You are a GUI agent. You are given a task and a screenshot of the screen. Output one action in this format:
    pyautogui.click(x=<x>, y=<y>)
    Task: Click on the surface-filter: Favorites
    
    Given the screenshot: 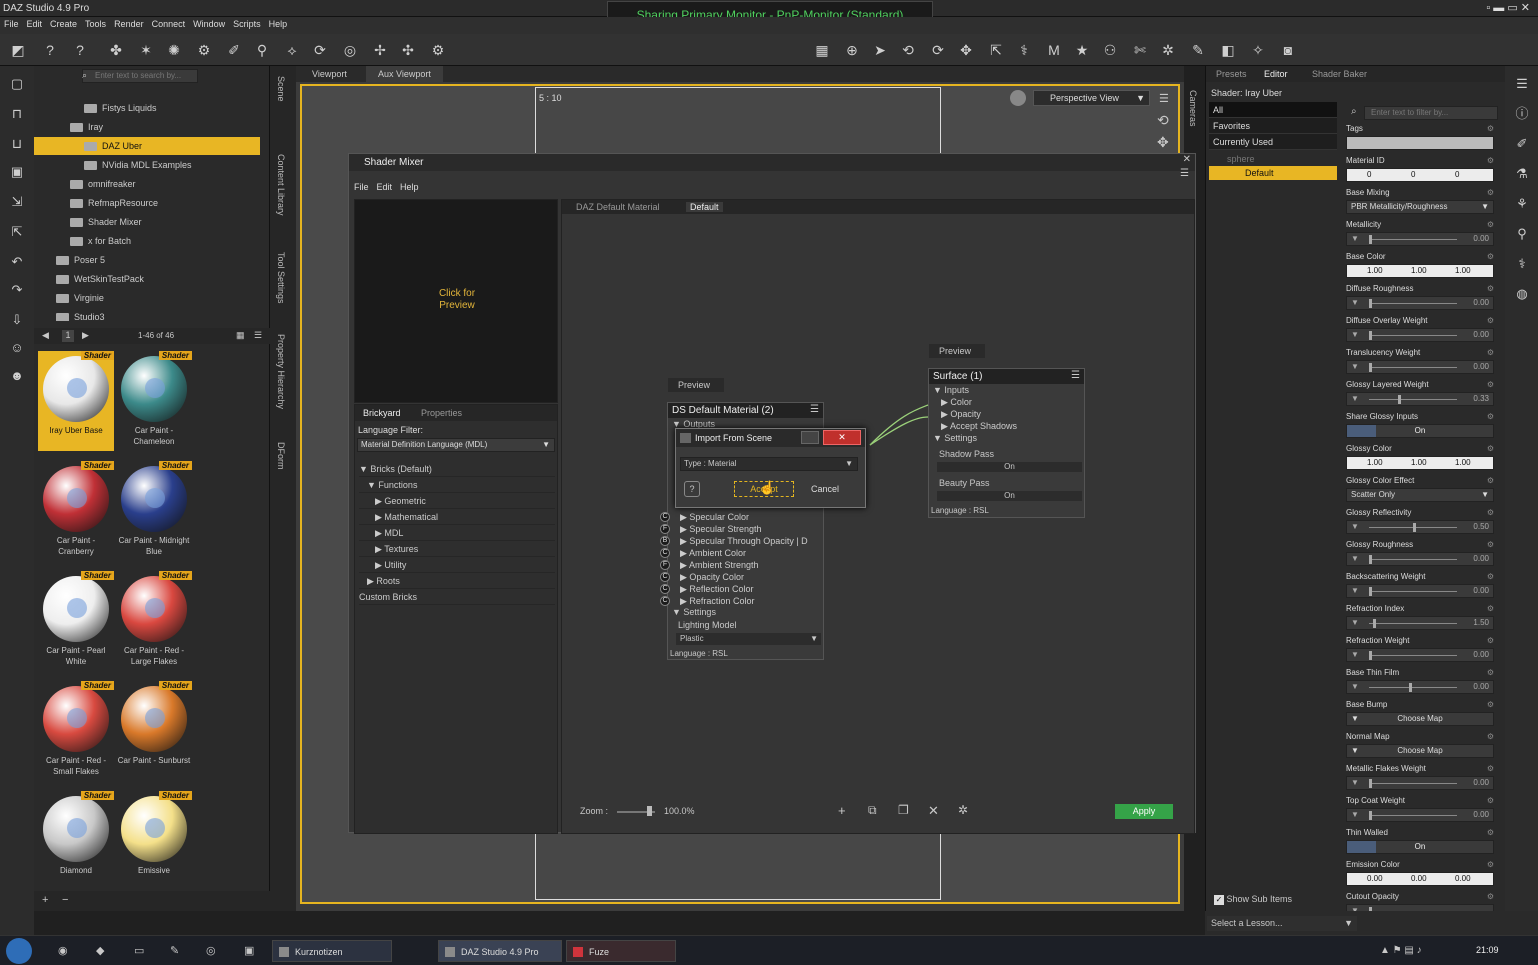 What is the action you would take?
    pyautogui.click(x=1273, y=126)
    